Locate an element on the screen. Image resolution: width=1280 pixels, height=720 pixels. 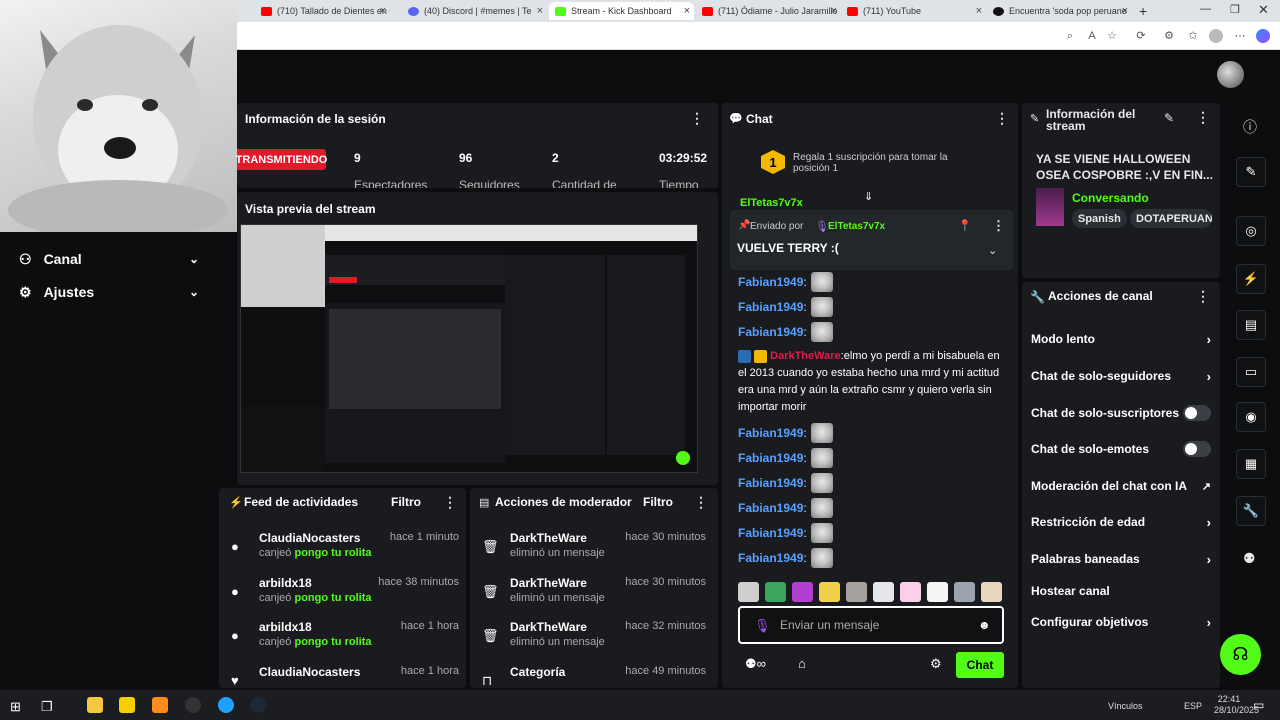
camera-rail-icon: ◎ is located at coordinates (1251, 231).